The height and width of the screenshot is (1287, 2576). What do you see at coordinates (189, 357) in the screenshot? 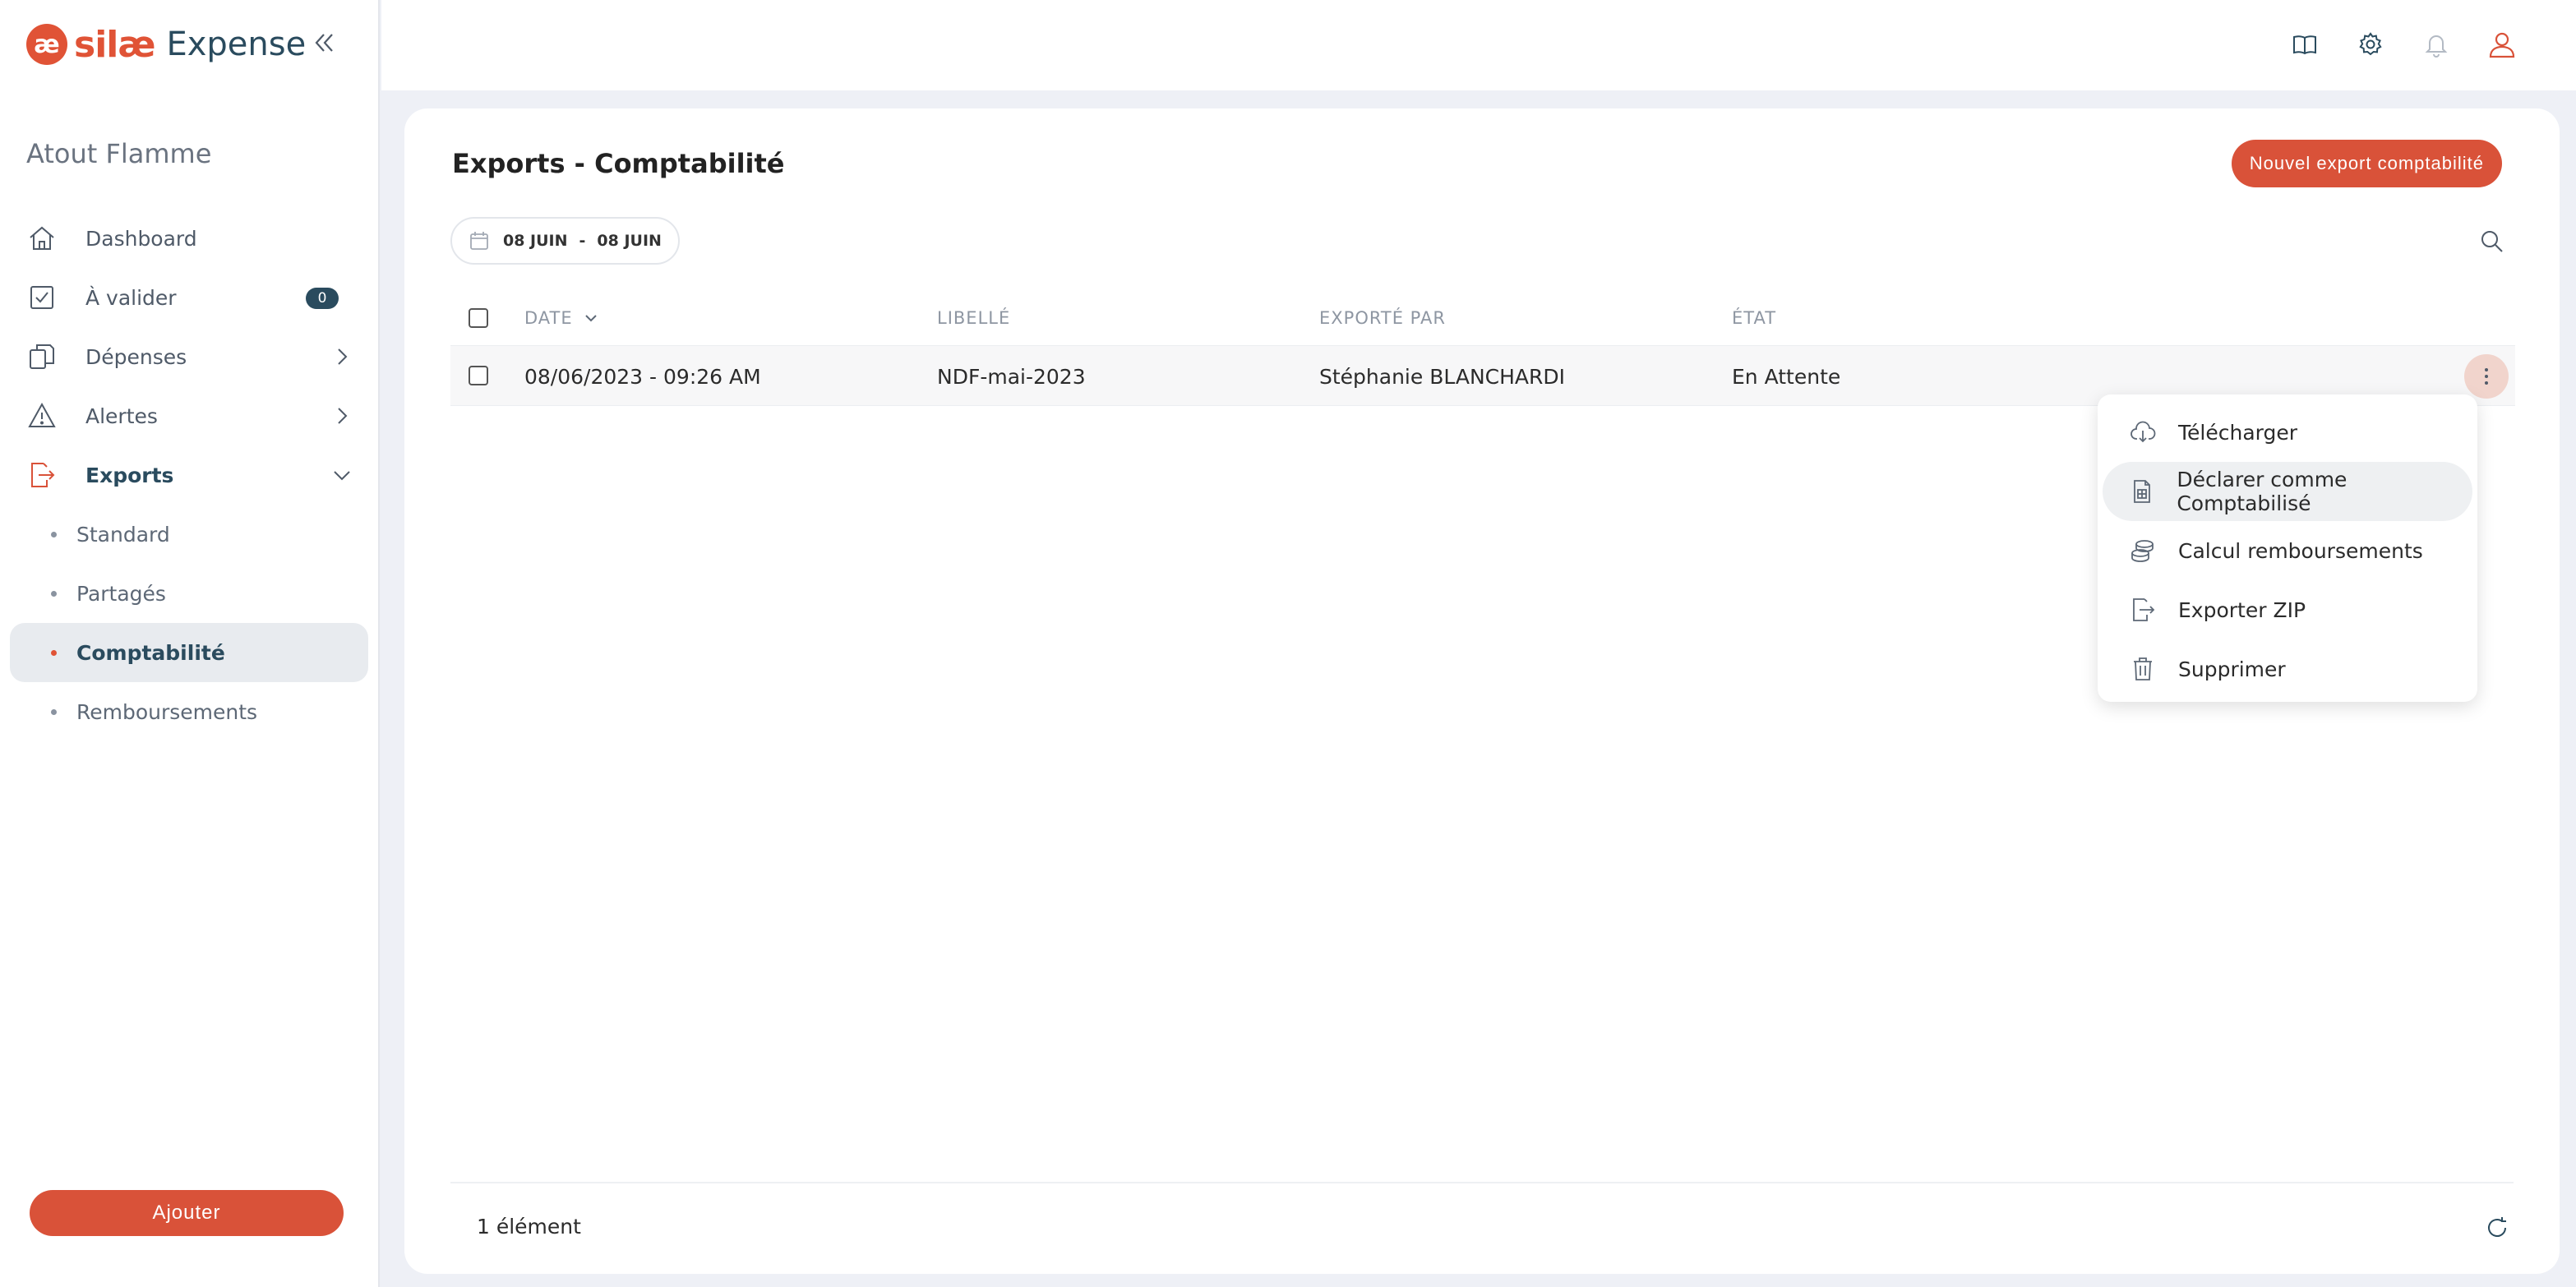
I see `sidebar-item-depenses: Dépenses` at bounding box center [189, 357].